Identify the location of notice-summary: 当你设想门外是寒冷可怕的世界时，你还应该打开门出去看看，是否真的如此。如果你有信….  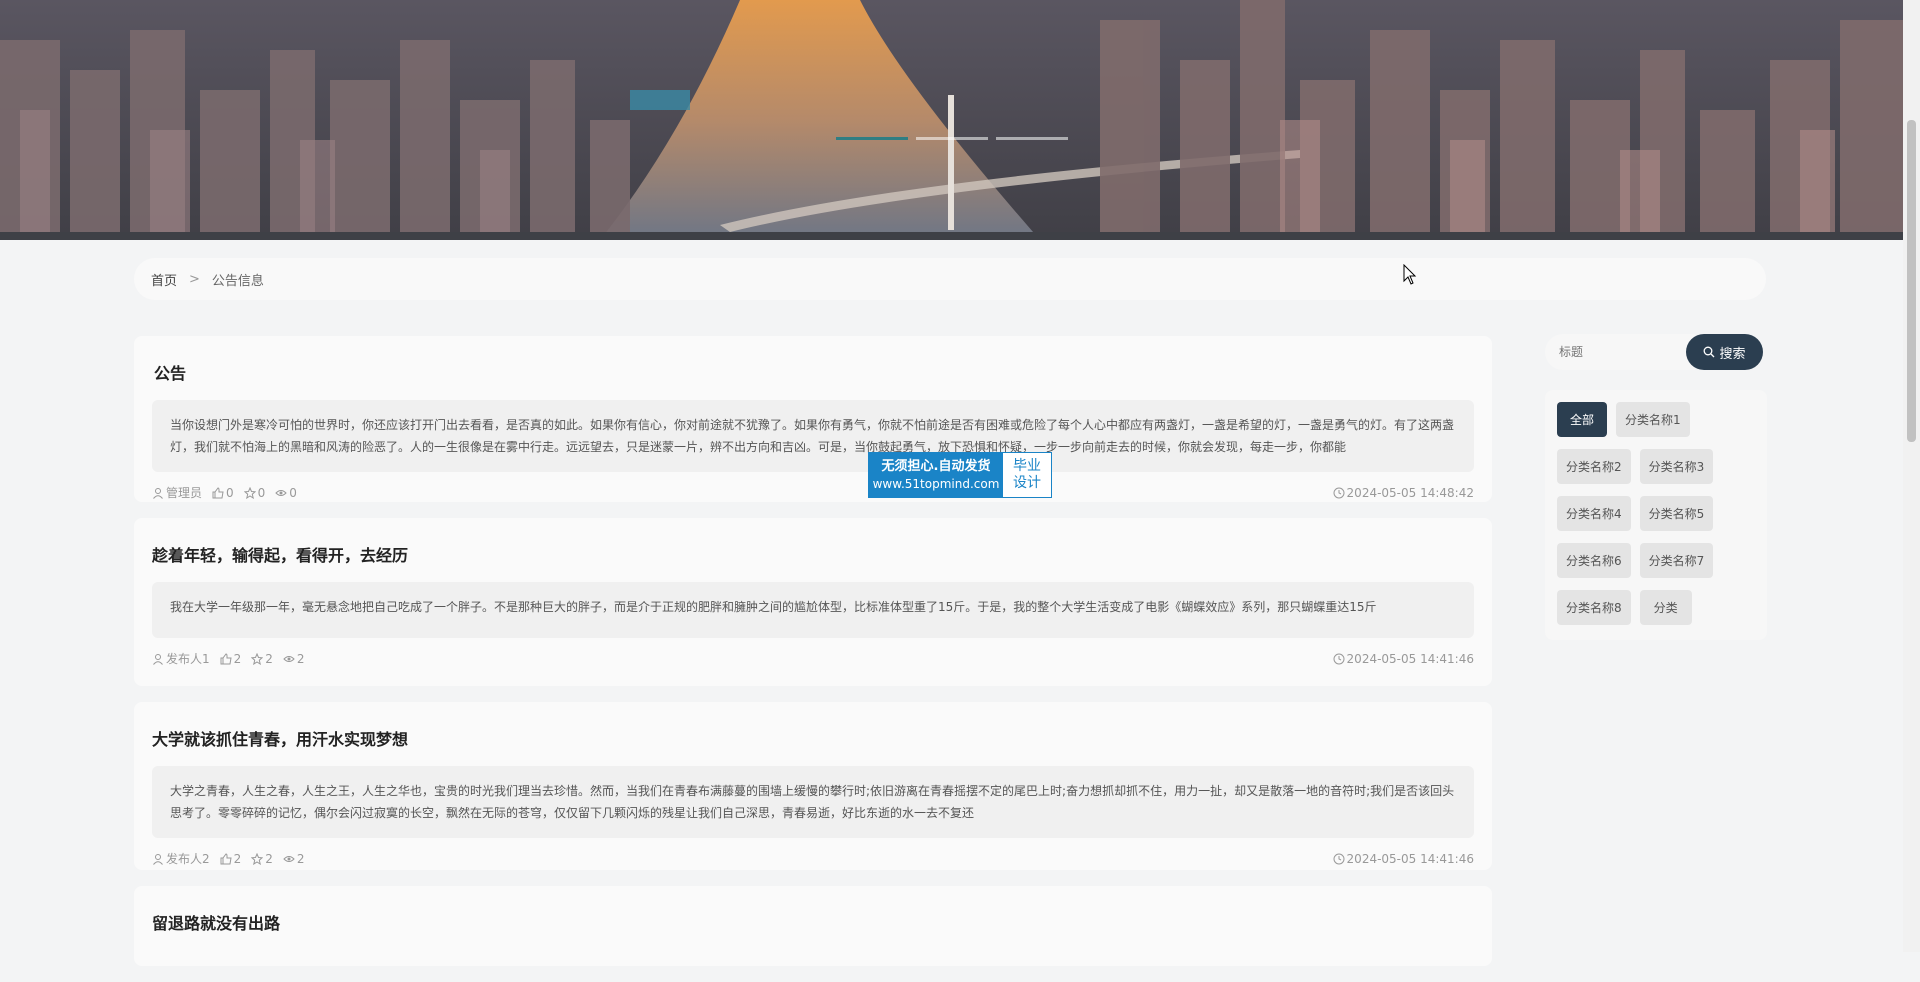
(813, 436).